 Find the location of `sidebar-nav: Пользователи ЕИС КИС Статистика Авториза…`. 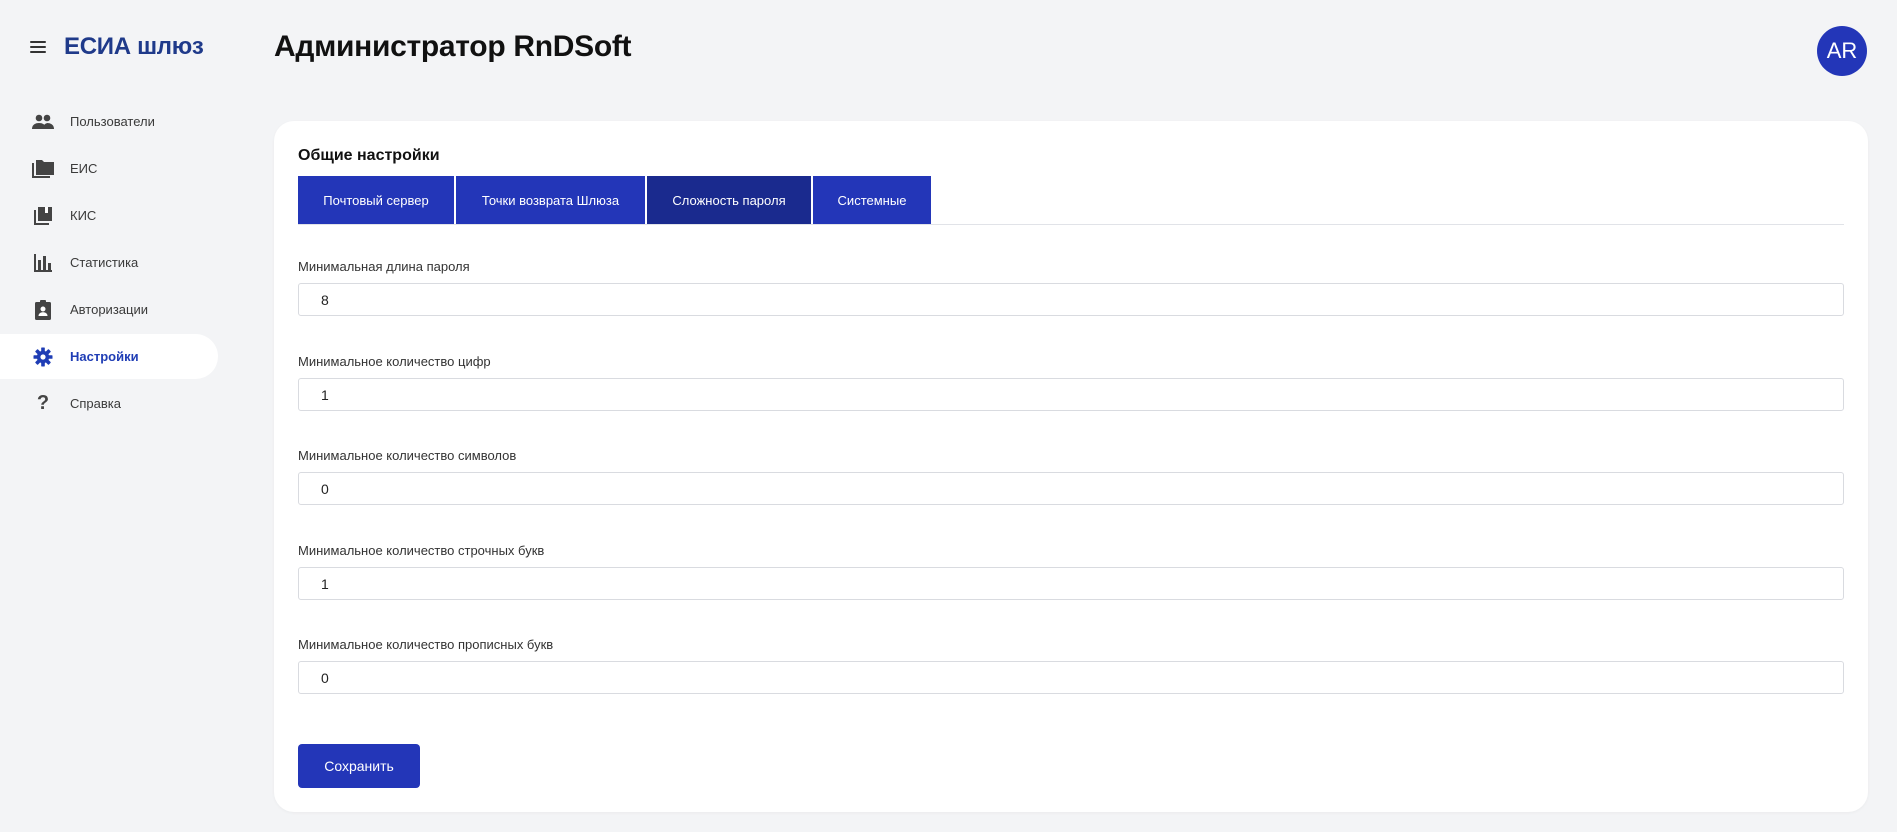

sidebar-nav: Пользователи ЕИС КИС Статистика Авториза… is located at coordinates (109, 263).